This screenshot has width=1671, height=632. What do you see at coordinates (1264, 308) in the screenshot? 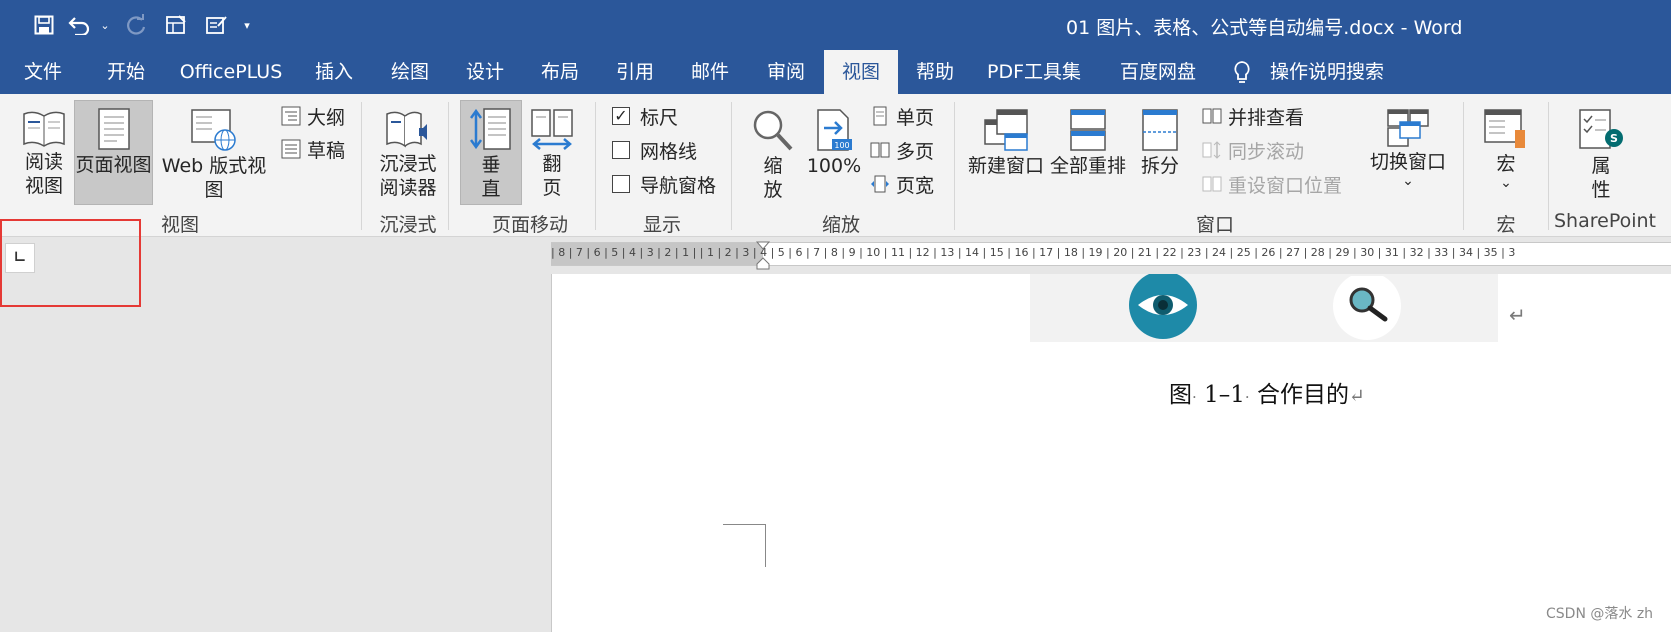
I see `figure-image` at bounding box center [1264, 308].